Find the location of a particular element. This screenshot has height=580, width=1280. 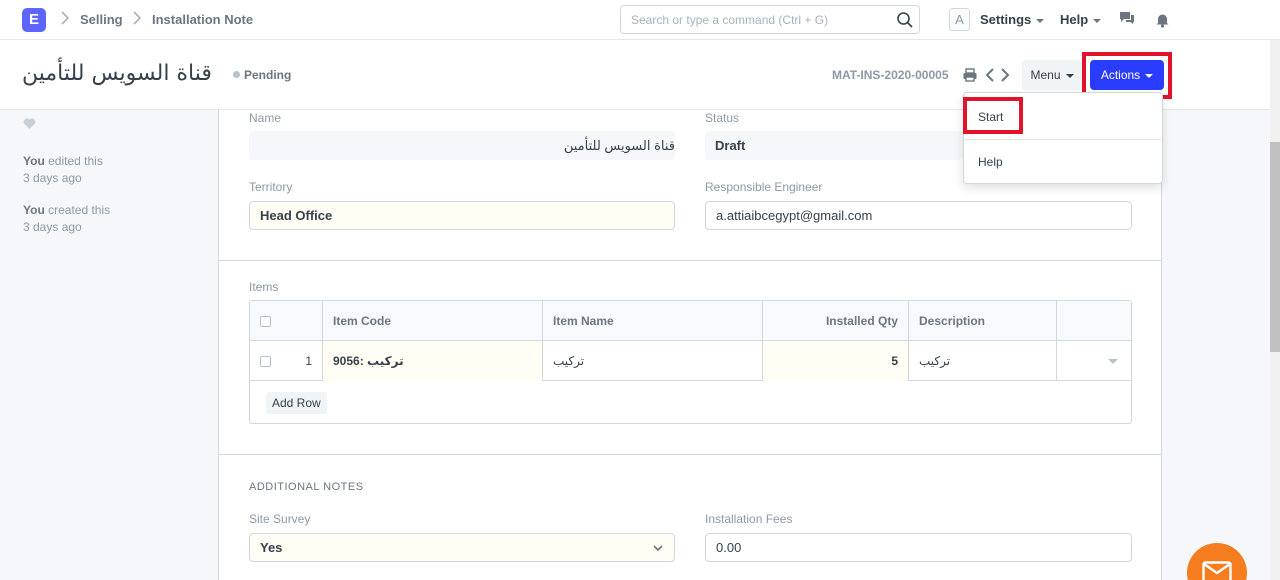

table-row: 1 9056: تركيب تركيب 5 تركيب is located at coordinates (690, 361).